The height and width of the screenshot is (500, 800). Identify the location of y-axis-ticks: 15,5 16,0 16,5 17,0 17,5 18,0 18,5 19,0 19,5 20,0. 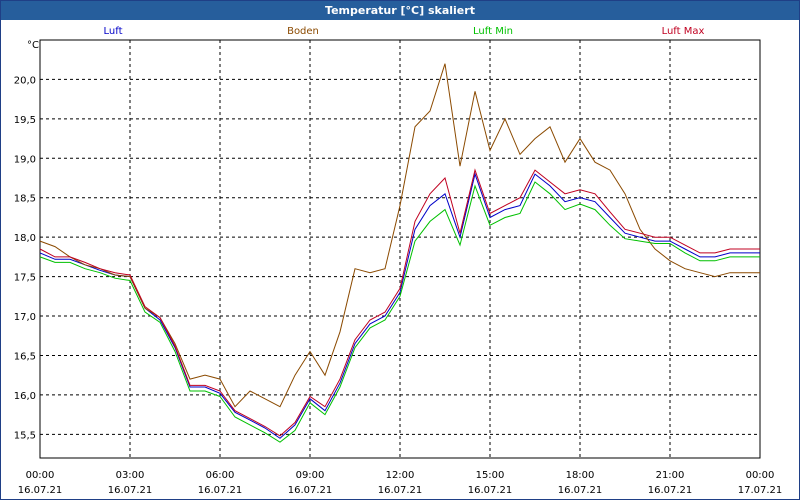
(25, 258).